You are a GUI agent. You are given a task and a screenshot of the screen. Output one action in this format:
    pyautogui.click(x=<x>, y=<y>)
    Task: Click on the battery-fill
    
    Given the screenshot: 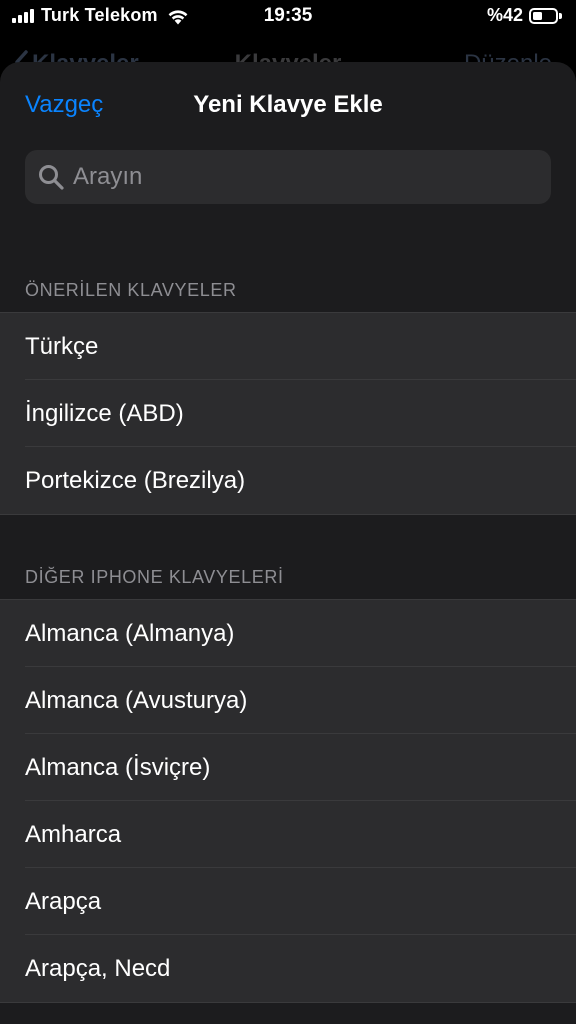 What is the action you would take?
    pyautogui.click(x=537, y=15)
    